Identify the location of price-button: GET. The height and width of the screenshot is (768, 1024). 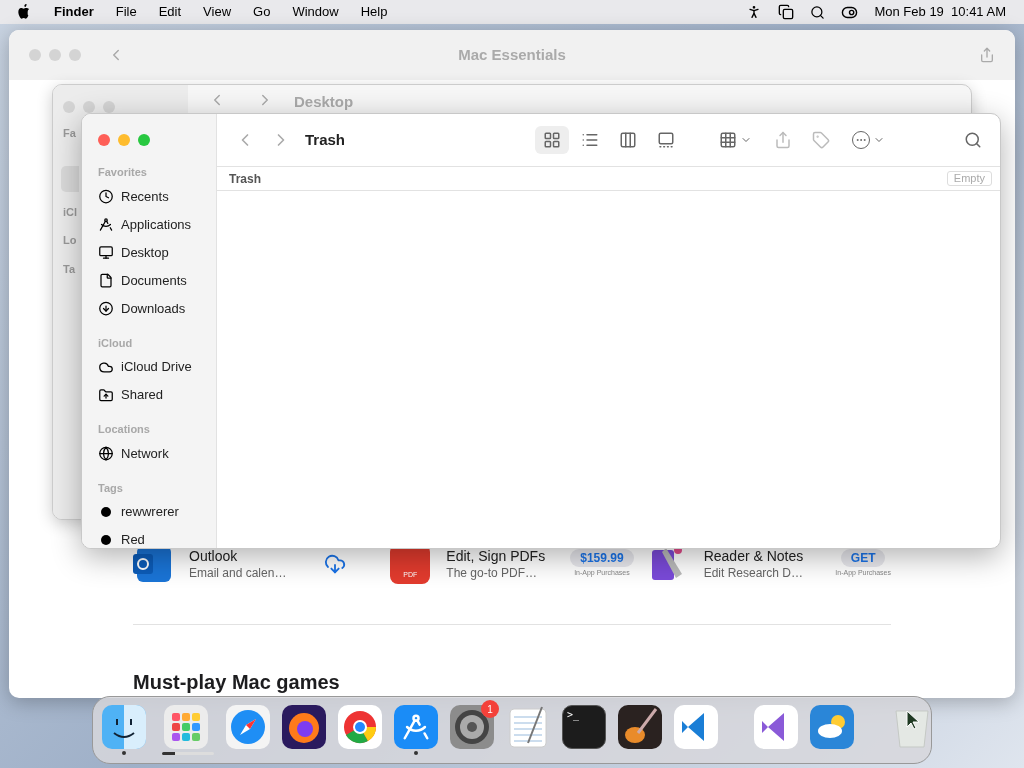
(863, 558).